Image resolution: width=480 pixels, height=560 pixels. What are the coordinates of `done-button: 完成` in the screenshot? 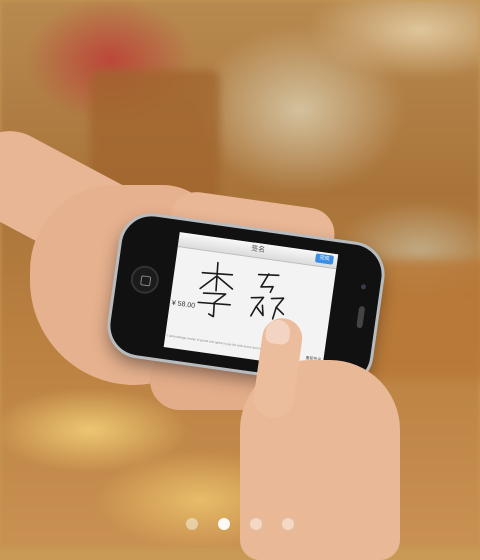 It's located at (324, 259).